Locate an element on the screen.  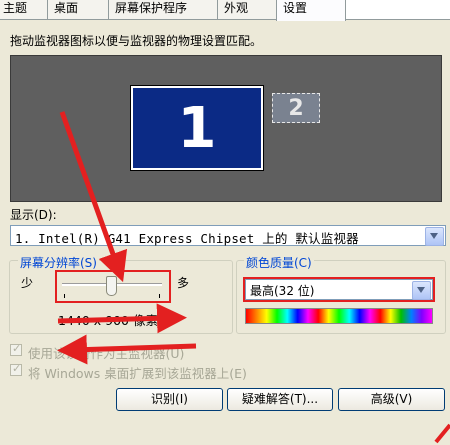
color-spectrum-bar is located at coordinates (339, 316).